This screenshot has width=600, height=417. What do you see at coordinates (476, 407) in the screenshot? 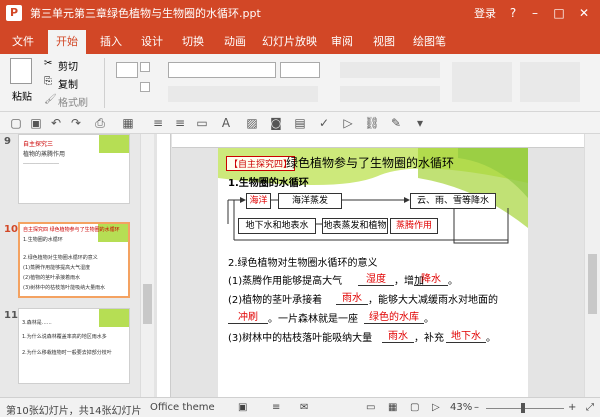
I see `zoom-out-icon: –` at bounding box center [476, 407].